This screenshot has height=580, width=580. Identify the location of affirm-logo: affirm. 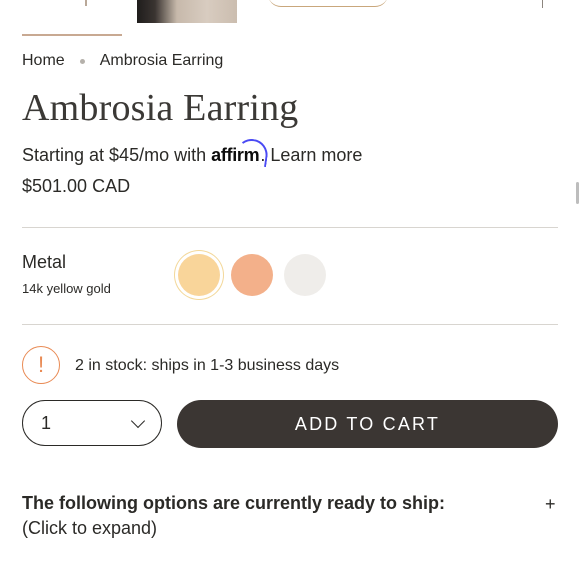
(240, 152).